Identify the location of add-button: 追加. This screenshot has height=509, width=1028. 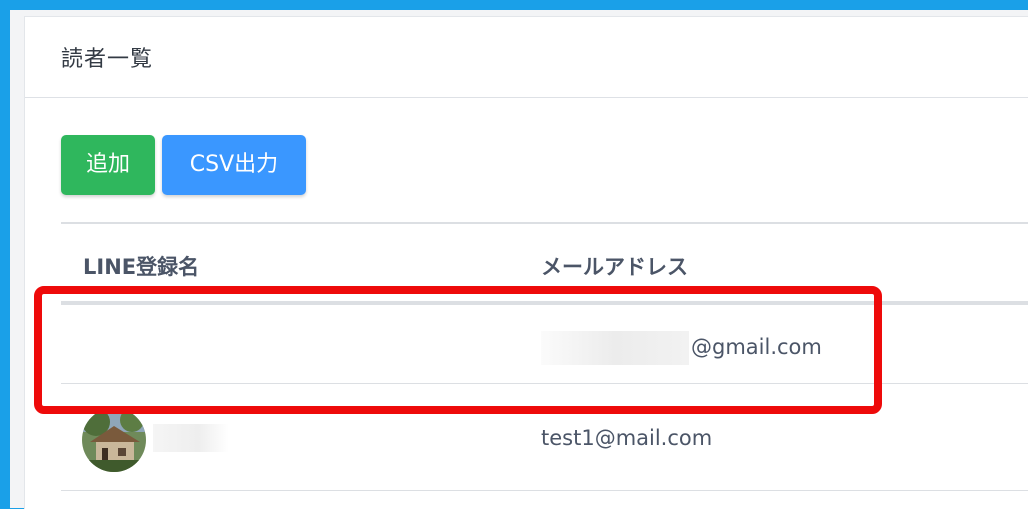
(108, 165).